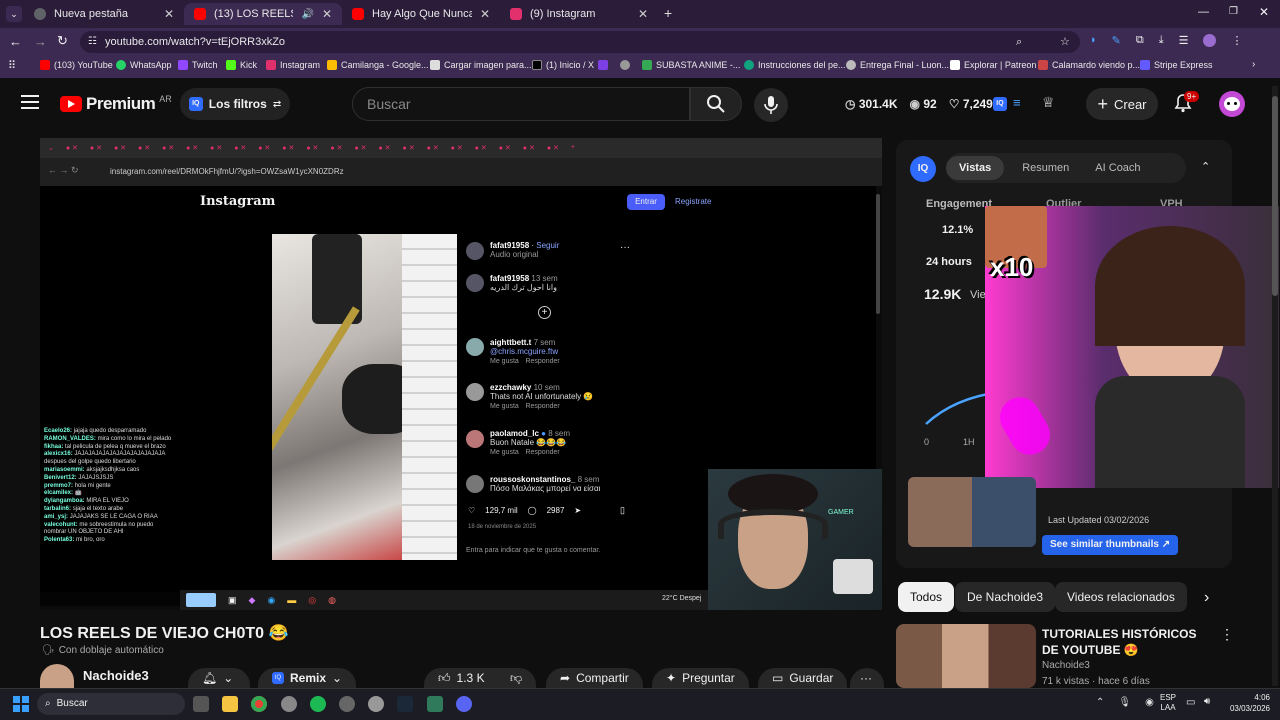 This screenshot has height=720, width=1280. Describe the element at coordinates (1232, 104) in the screenshot. I see `account-avatar` at that location.